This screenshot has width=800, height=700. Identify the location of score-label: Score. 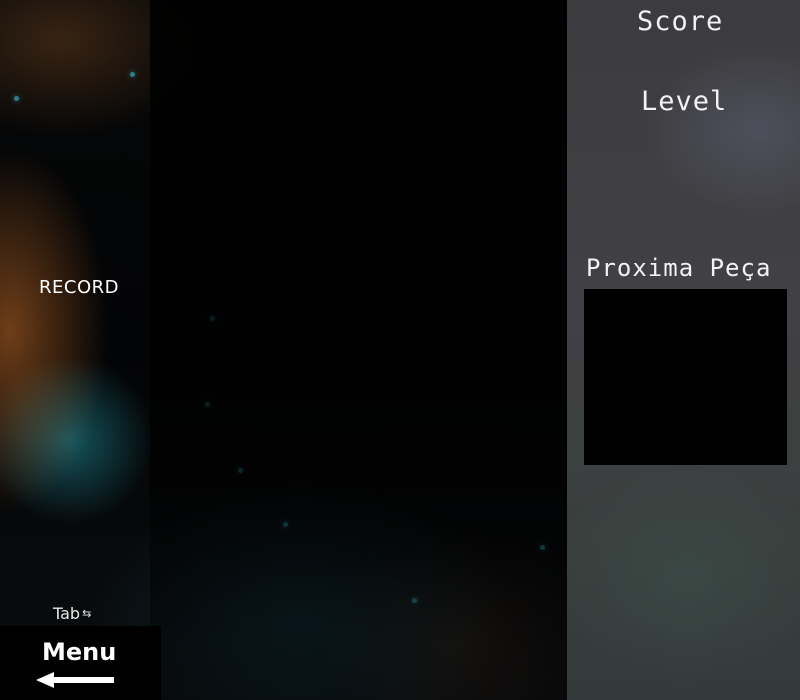
(680, 21).